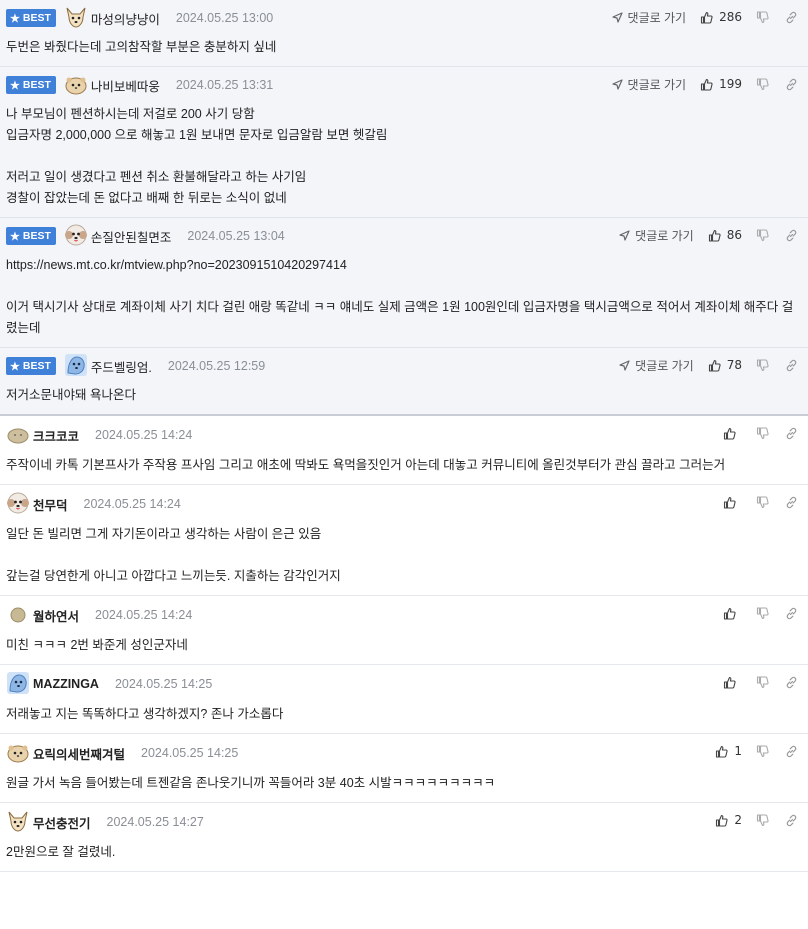  What do you see at coordinates (403, 504) in the screenshot?
I see `comment-header: 천무덕 2024.05.25 14:24` at bounding box center [403, 504].